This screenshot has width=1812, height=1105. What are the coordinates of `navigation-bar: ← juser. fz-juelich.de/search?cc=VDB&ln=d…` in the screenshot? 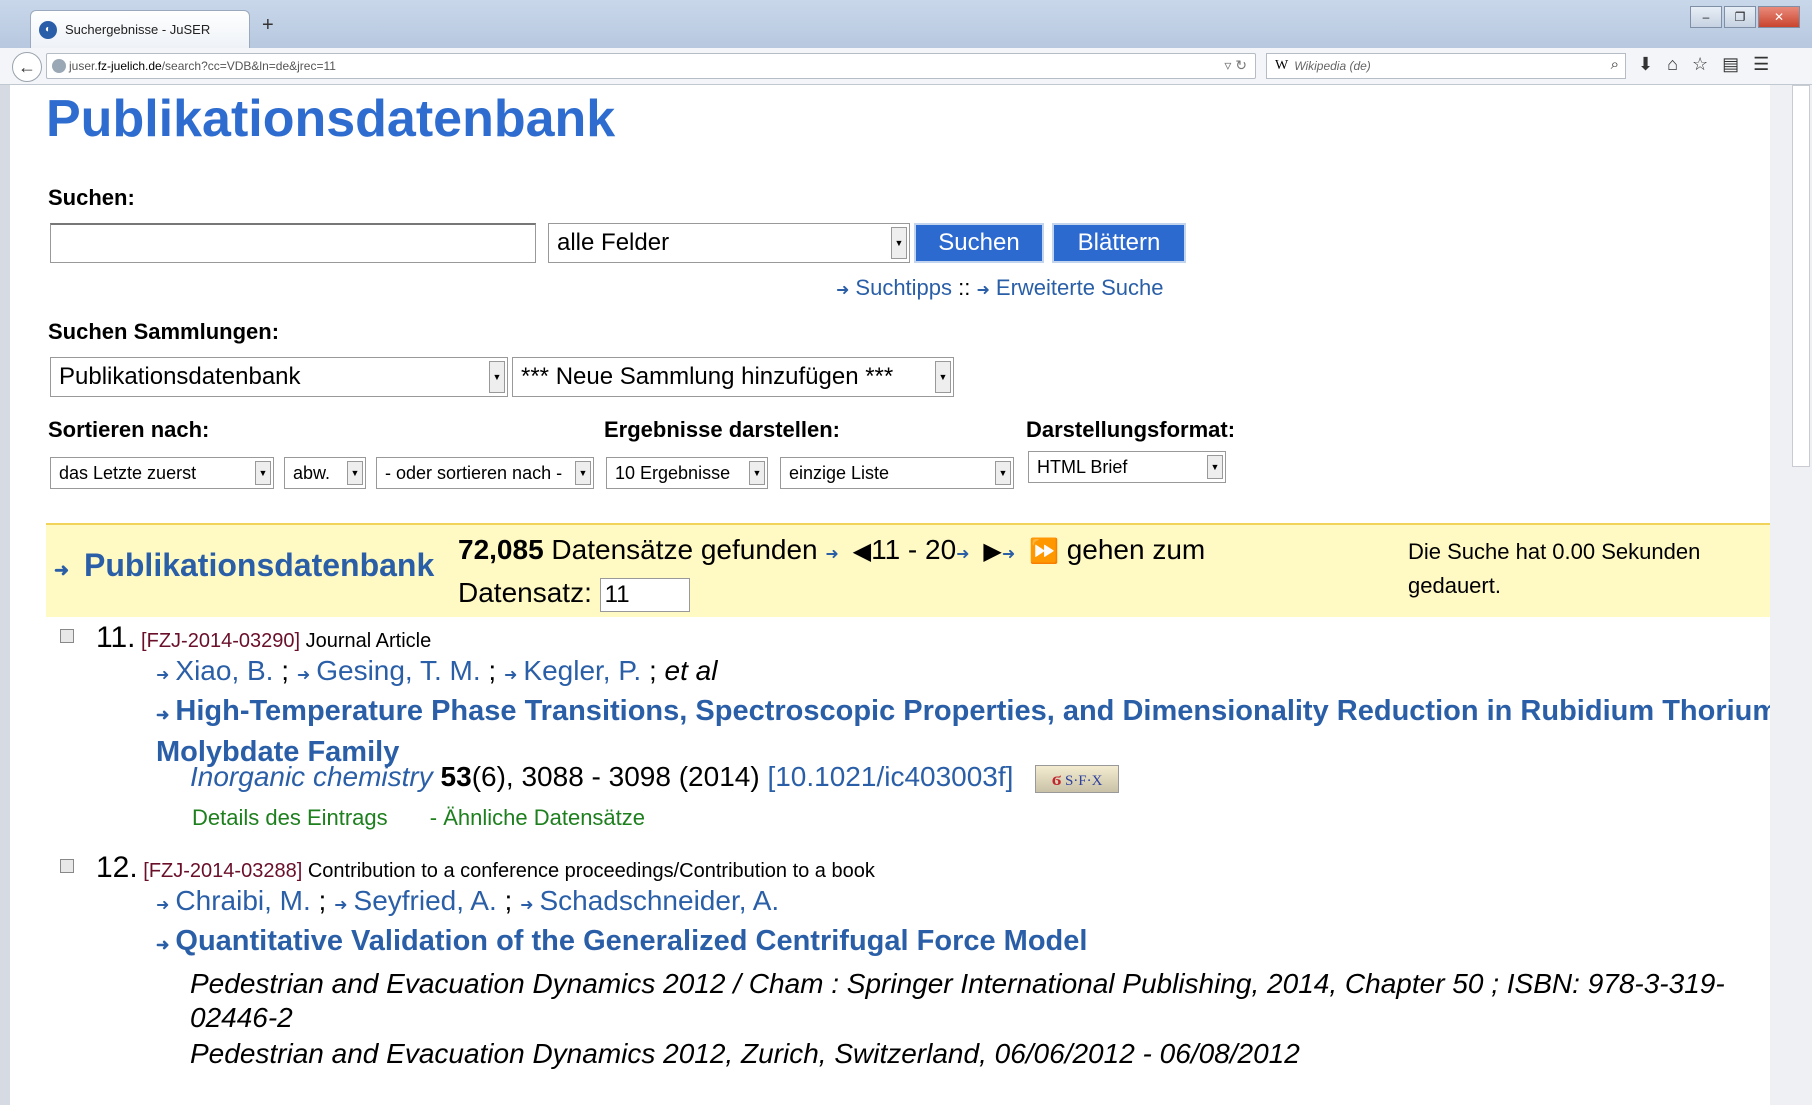 It's located at (906, 66).